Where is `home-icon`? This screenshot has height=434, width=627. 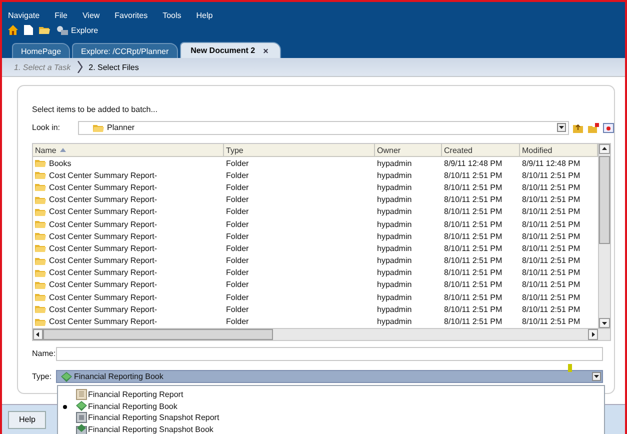 home-icon is located at coordinates (13, 30).